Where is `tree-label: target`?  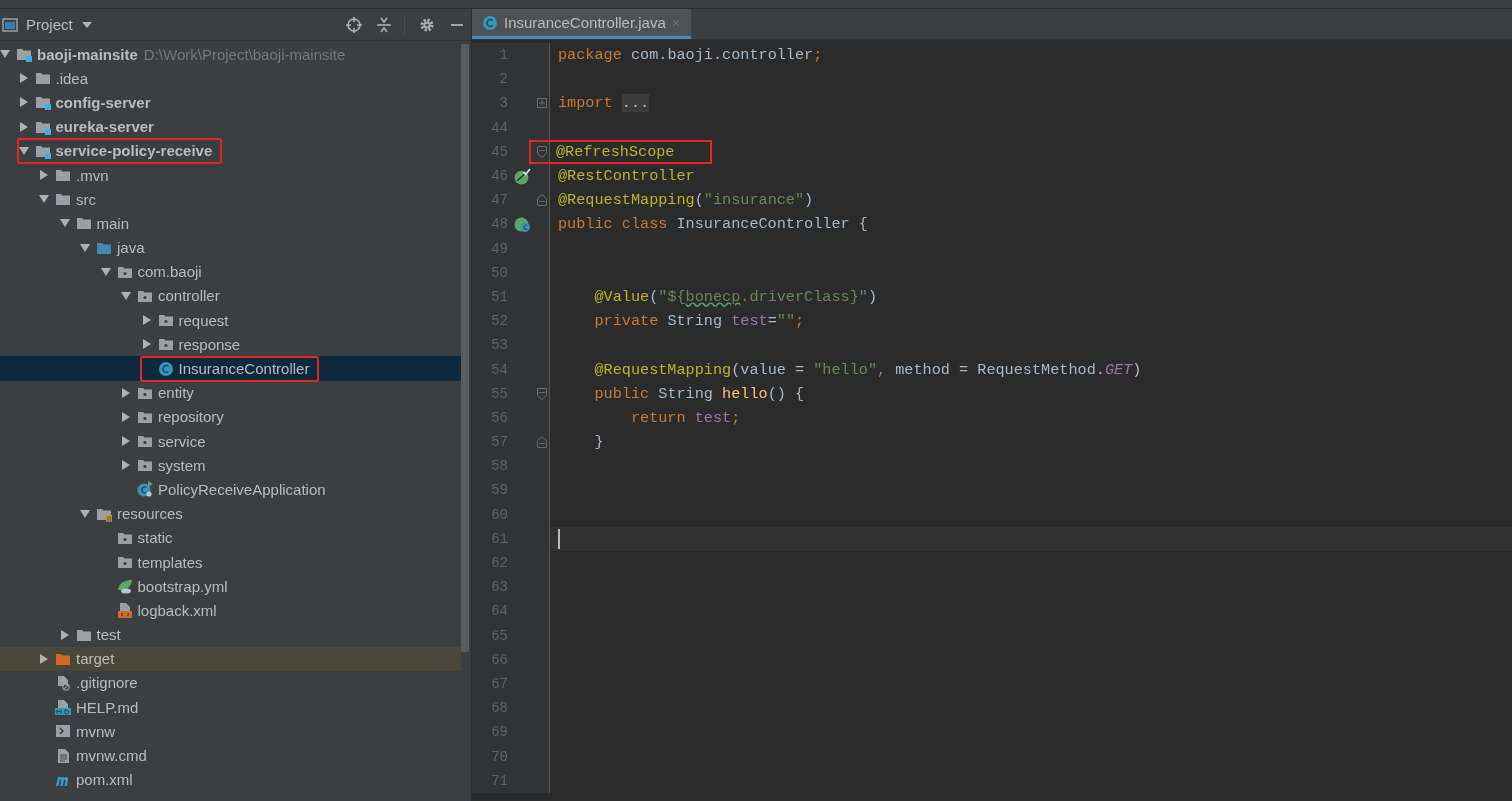 tree-label: target is located at coordinates (95, 659).